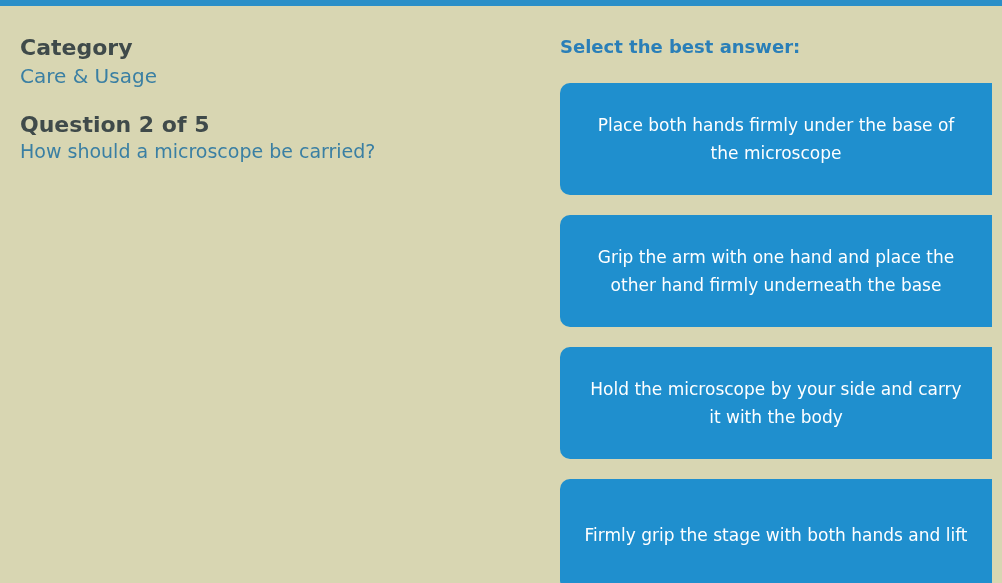 The width and height of the screenshot is (1002, 583). Describe the element at coordinates (198, 152) in the screenshot. I see `question-text: How should a microscope be carried?` at that location.